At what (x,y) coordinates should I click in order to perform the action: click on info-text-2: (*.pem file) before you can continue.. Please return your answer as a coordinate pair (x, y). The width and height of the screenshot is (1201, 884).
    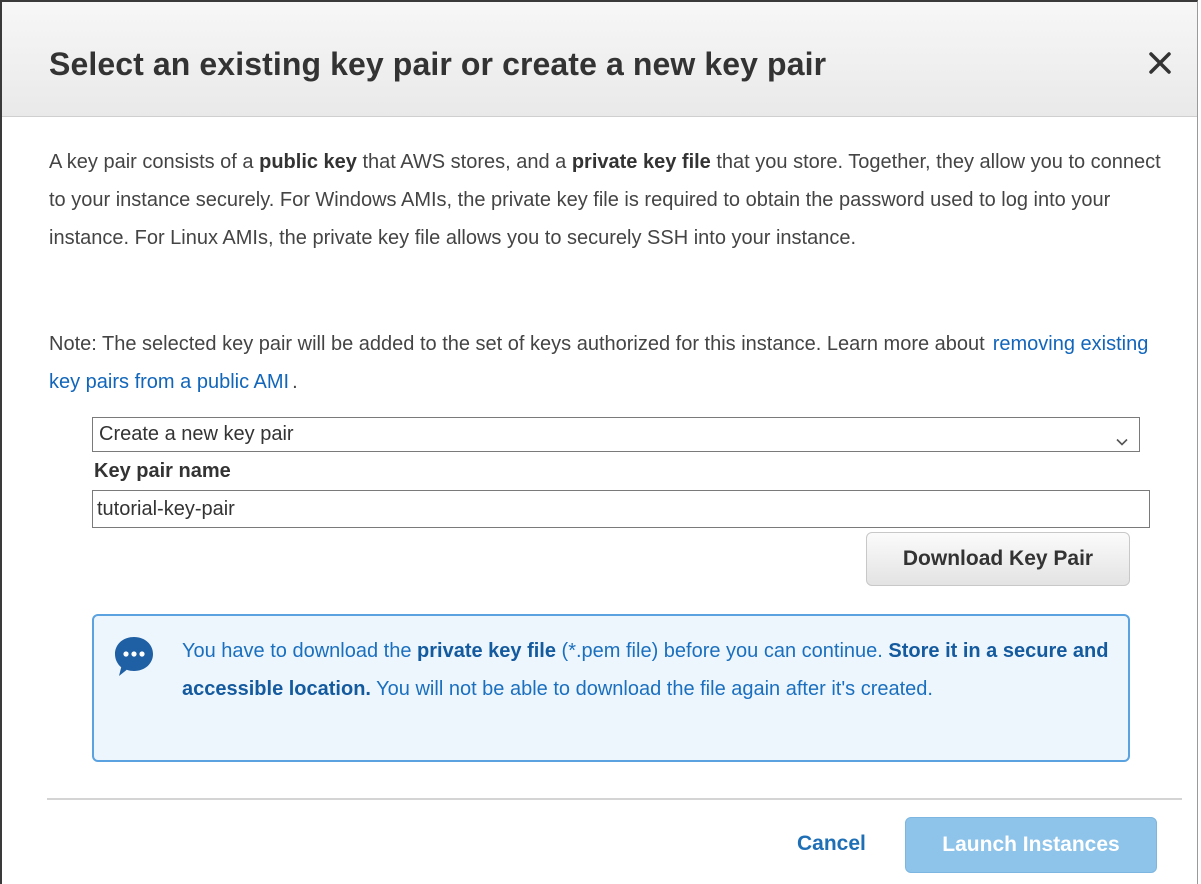
    Looking at the image, I should click on (722, 651).